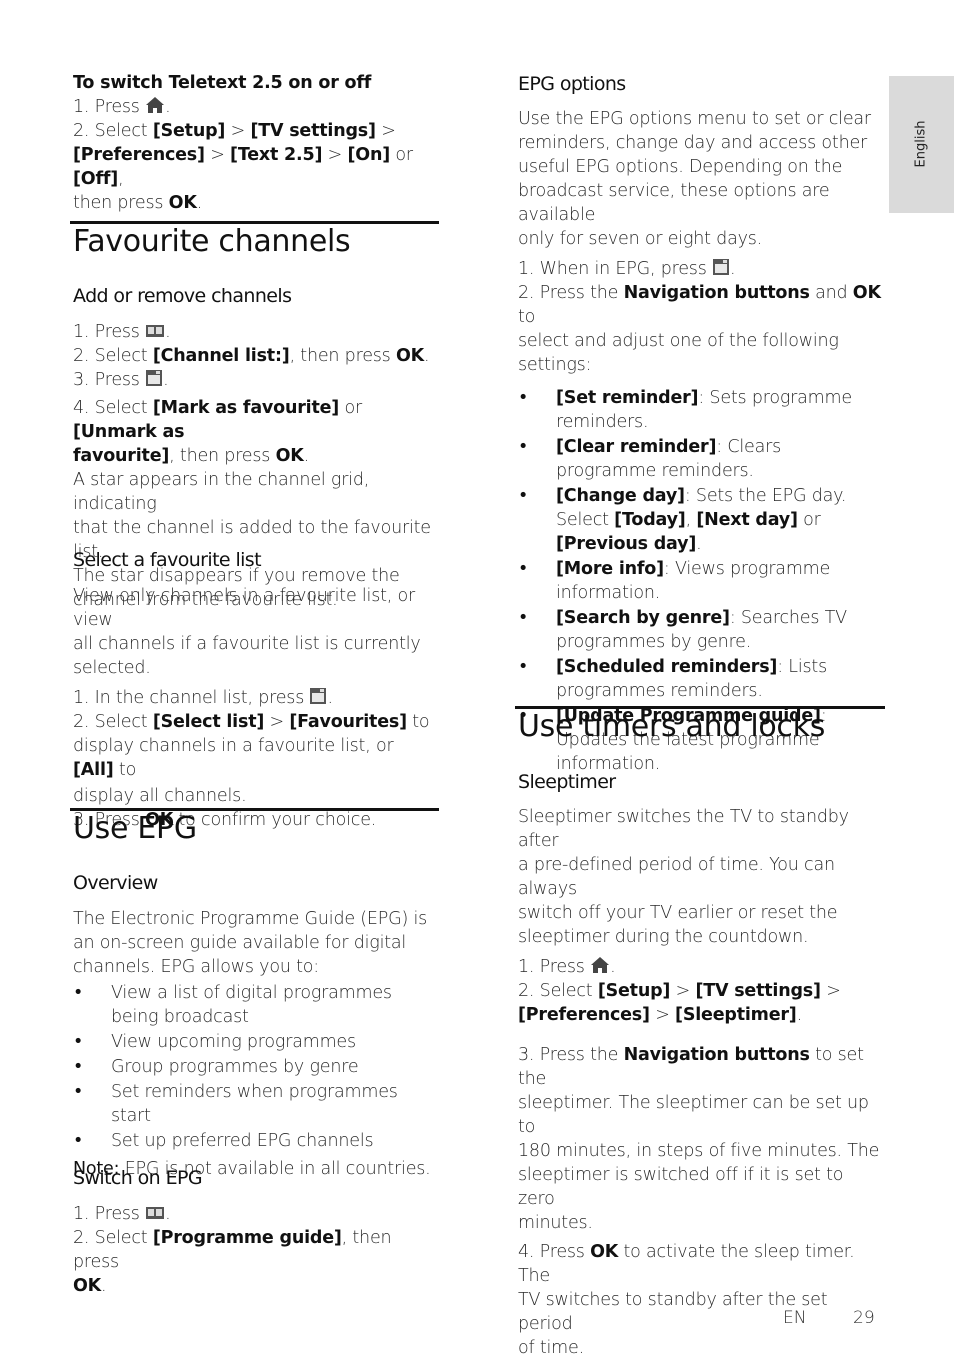 The width and height of the screenshot is (954, 1360). I want to click on overview-heading: Overview, so click(115, 883).